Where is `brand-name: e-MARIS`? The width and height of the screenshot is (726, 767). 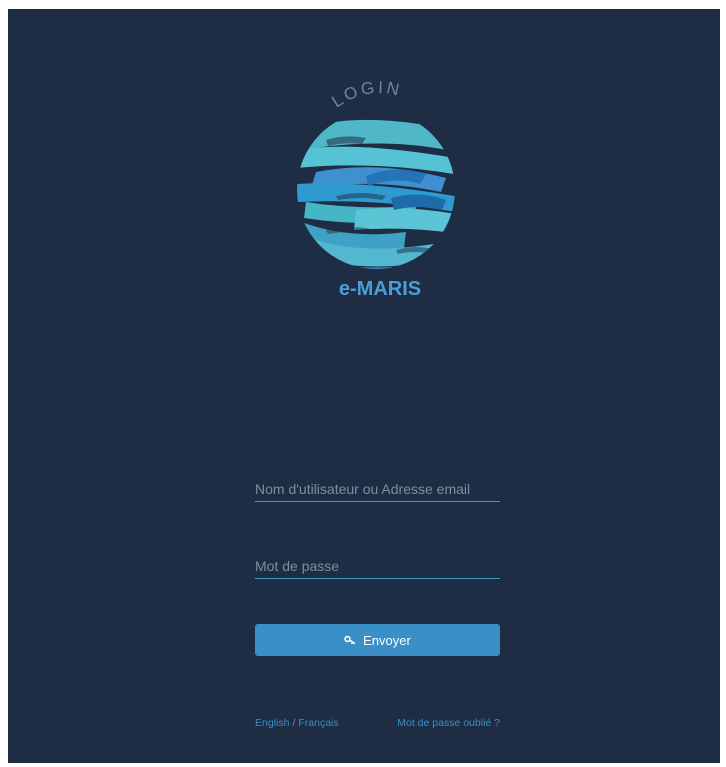
brand-name: e-MARIS is located at coordinates (380, 289).